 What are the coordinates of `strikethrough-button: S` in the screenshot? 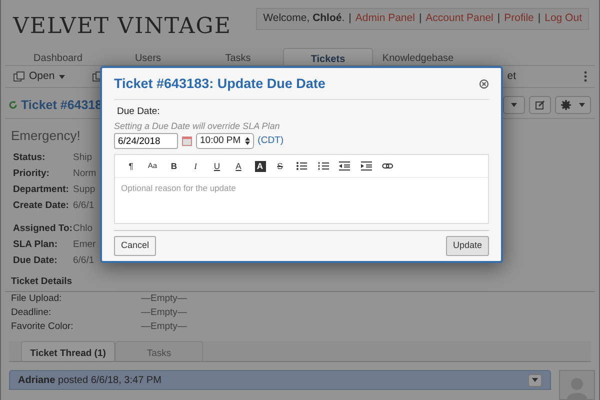 It's located at (280, 166).